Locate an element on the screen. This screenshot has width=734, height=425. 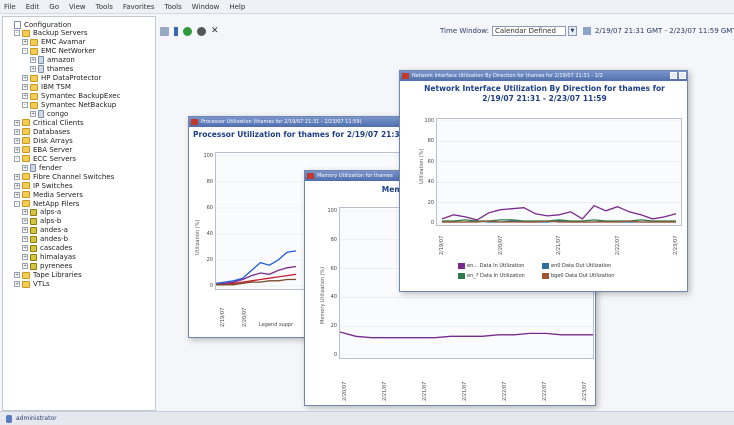
network-chart-svg is located at coordinates (559, 172).